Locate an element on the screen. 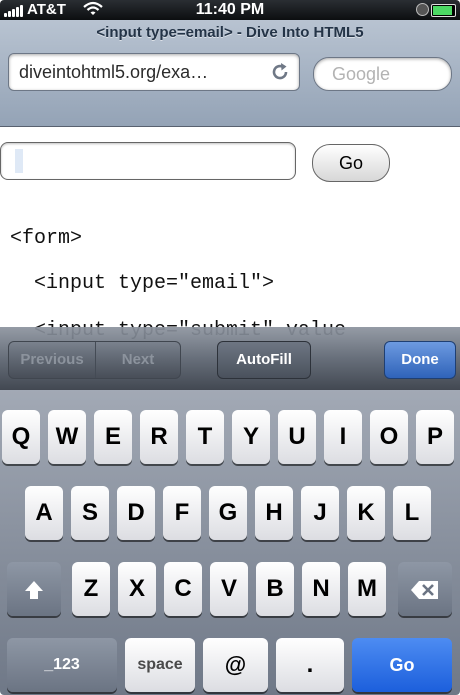 The image size is (460, 695). key-i: I is located at coordinates (343, 437).